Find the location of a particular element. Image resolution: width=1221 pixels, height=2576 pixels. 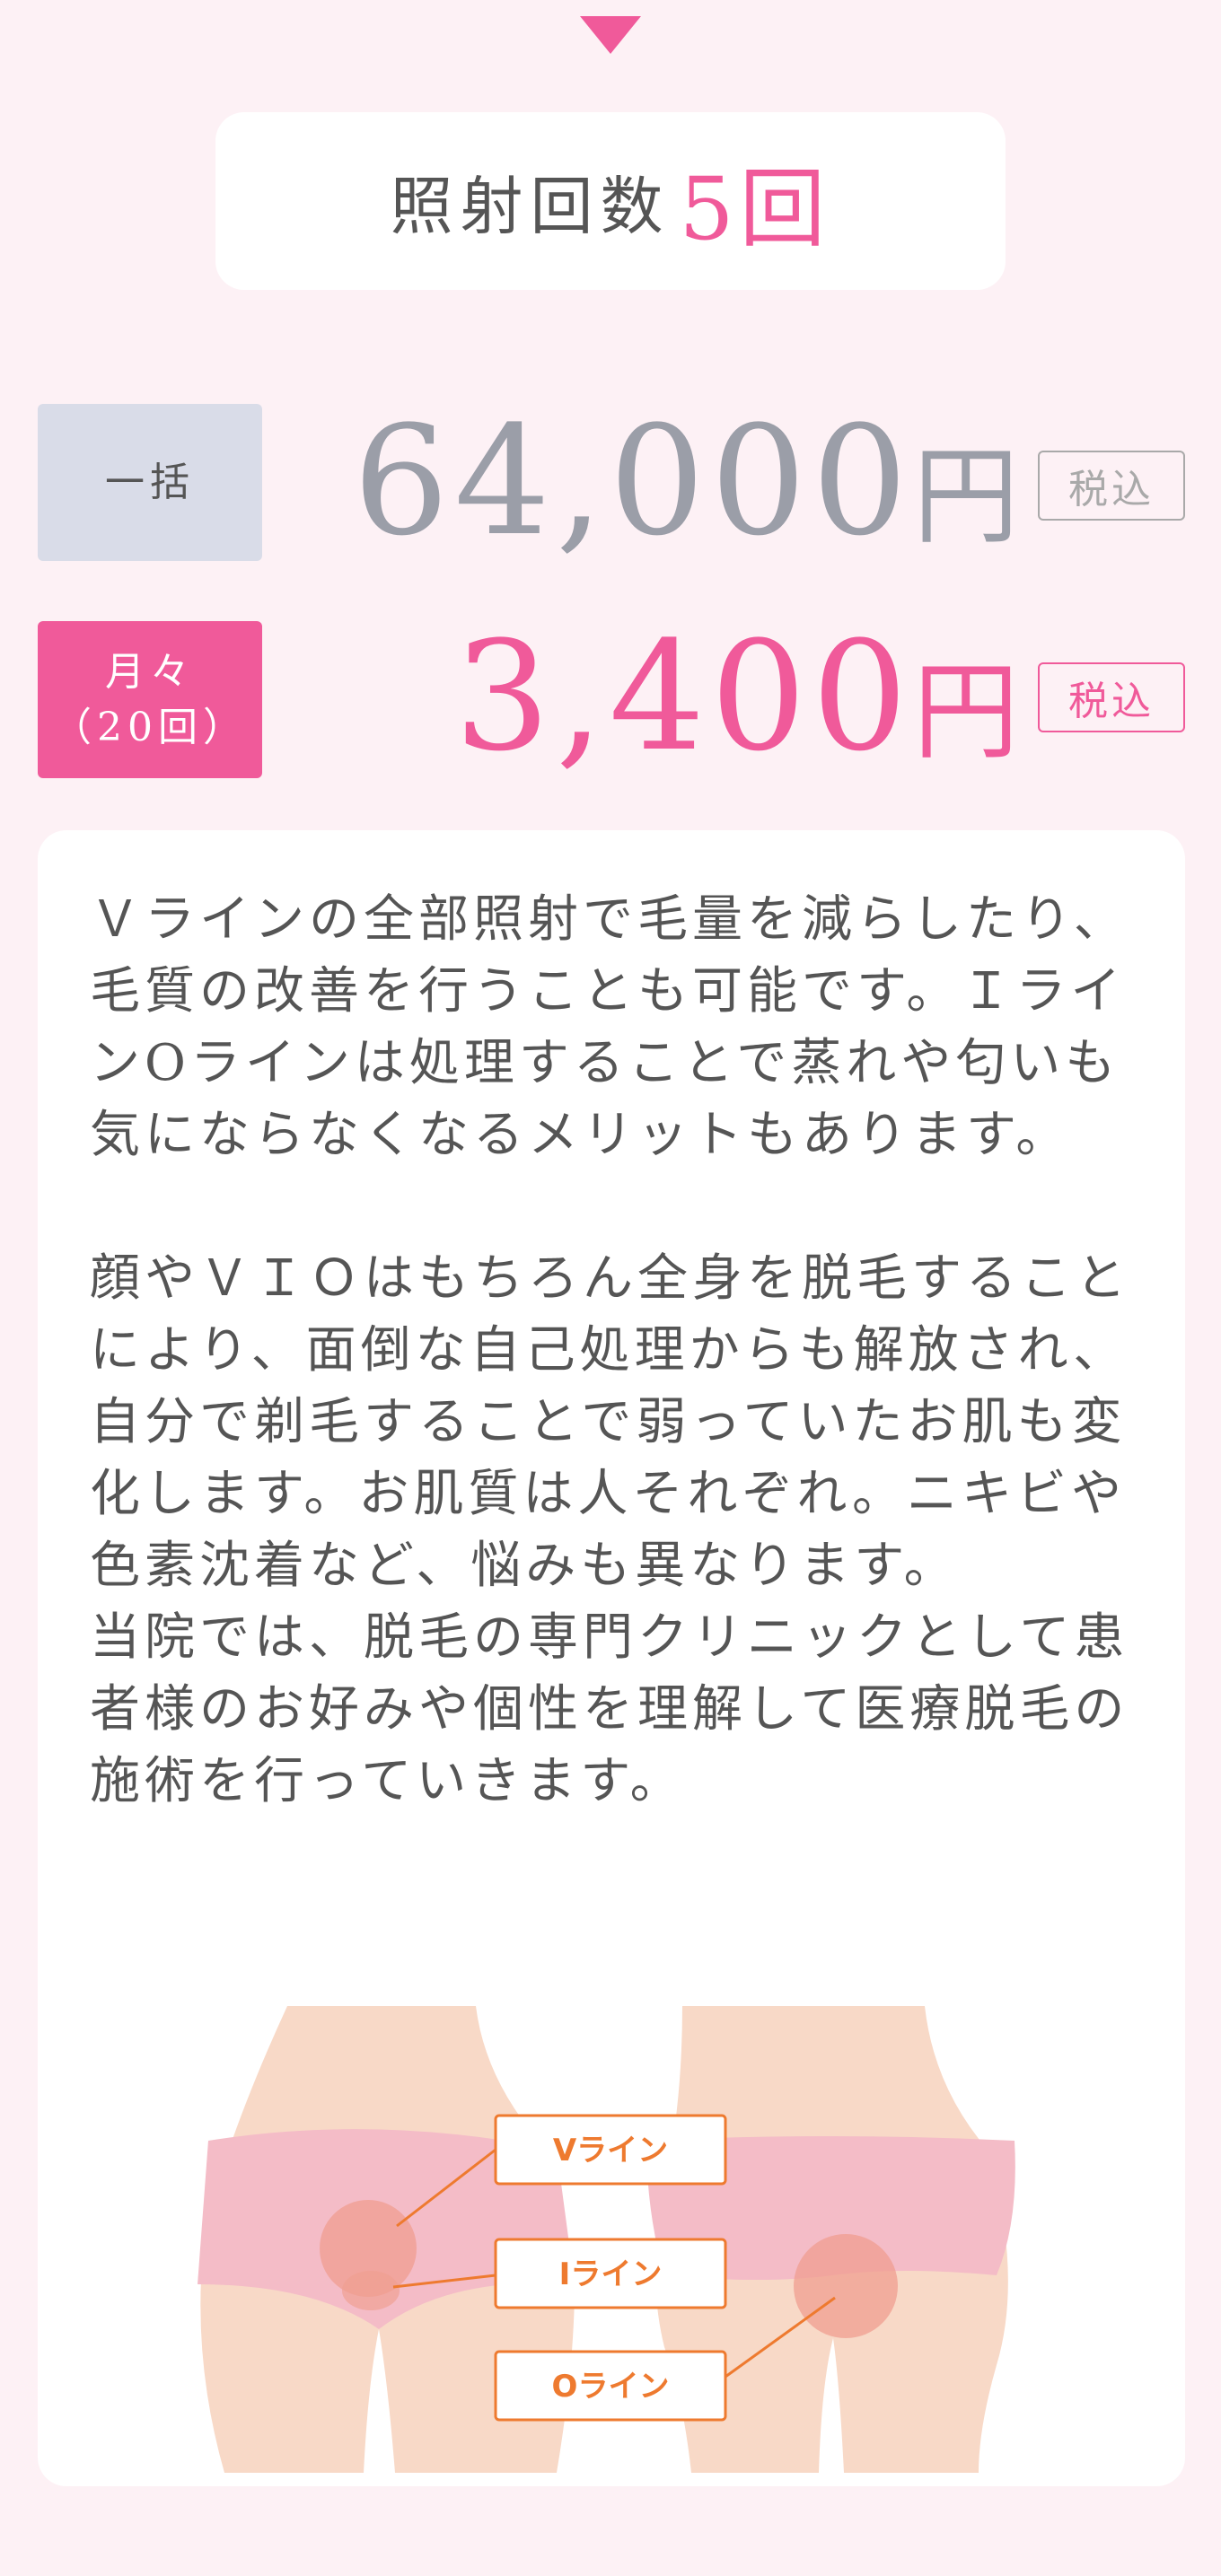

monthly-tax-badge: 税込 is located at coordinates (1112, 697).